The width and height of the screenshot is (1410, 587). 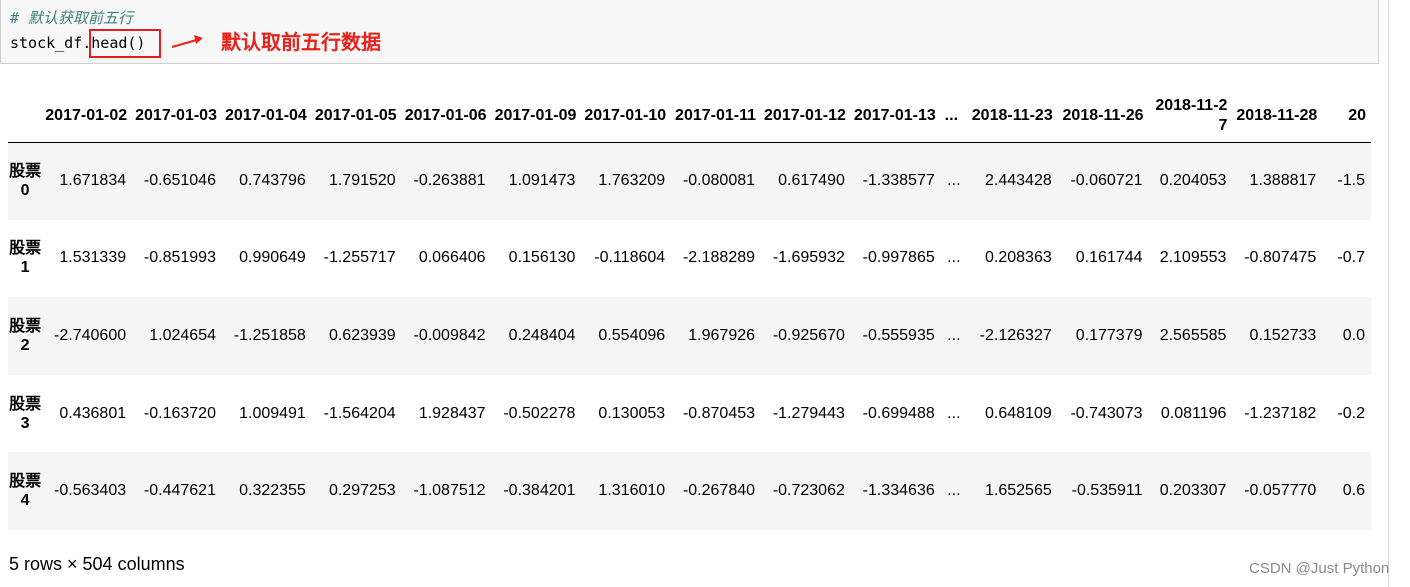 What do you see at coordinates (1107, 491) in the screenshot?
I see `table-cell: -0.535911` at bounding box center [1107, 491].